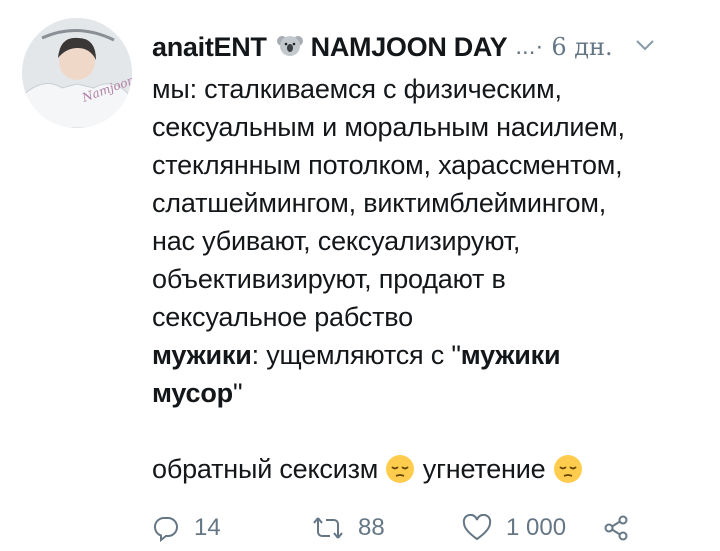 The image size is (720, 551). I want to click on display-name-suffix: NAMJOON DAY, so click(409, 46).